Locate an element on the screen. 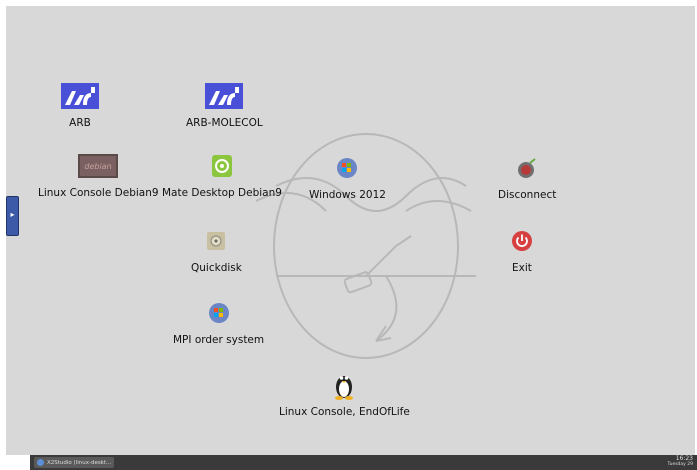 The width and height of the screenshot is (697, 470). desktop-icon-disconnect: Disconnect is located at coordinates (527, 176).